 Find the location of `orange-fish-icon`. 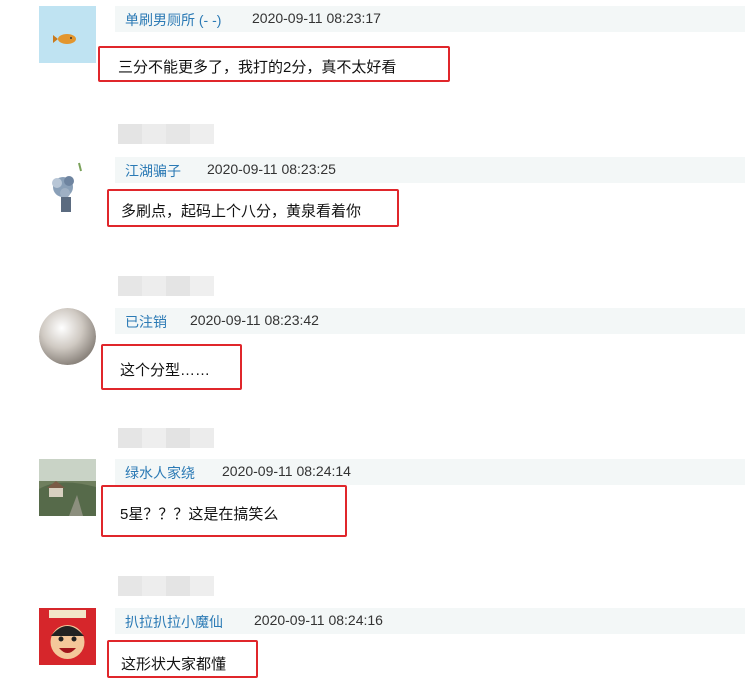

orange-fish-icon is located at coordinates (67, 34).